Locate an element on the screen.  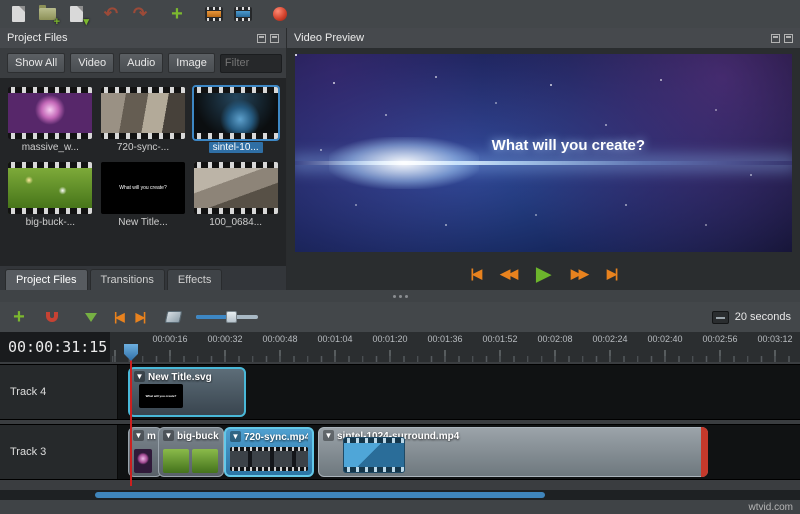
dock-controls is located at coordinates (268, 38).